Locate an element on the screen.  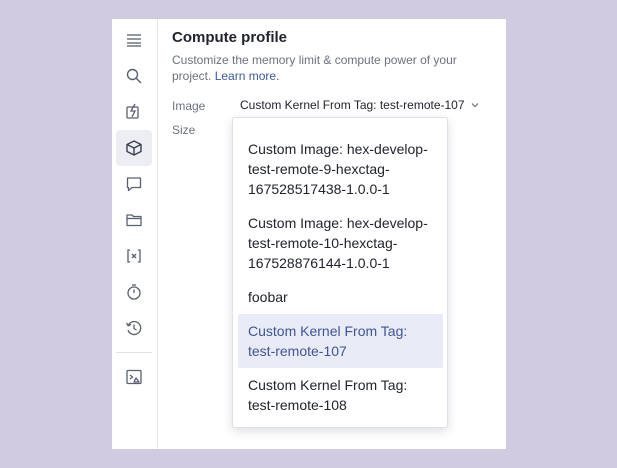
history-icon is located at coordinates (133, 328).